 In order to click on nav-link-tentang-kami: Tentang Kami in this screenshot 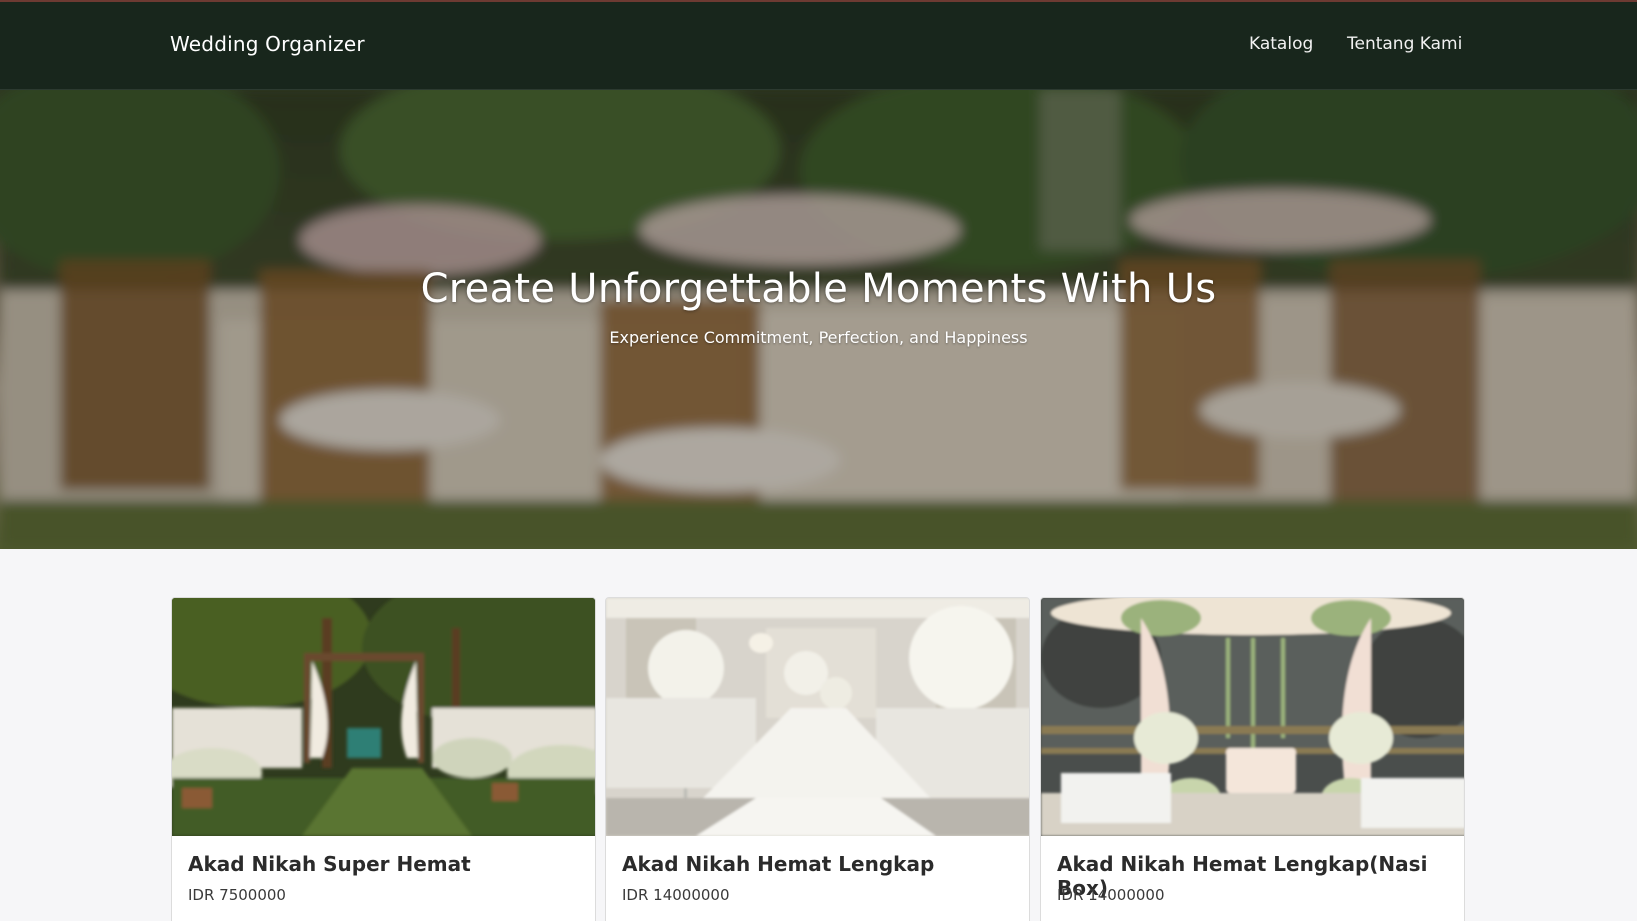, I will do `click(1404, 44)`.